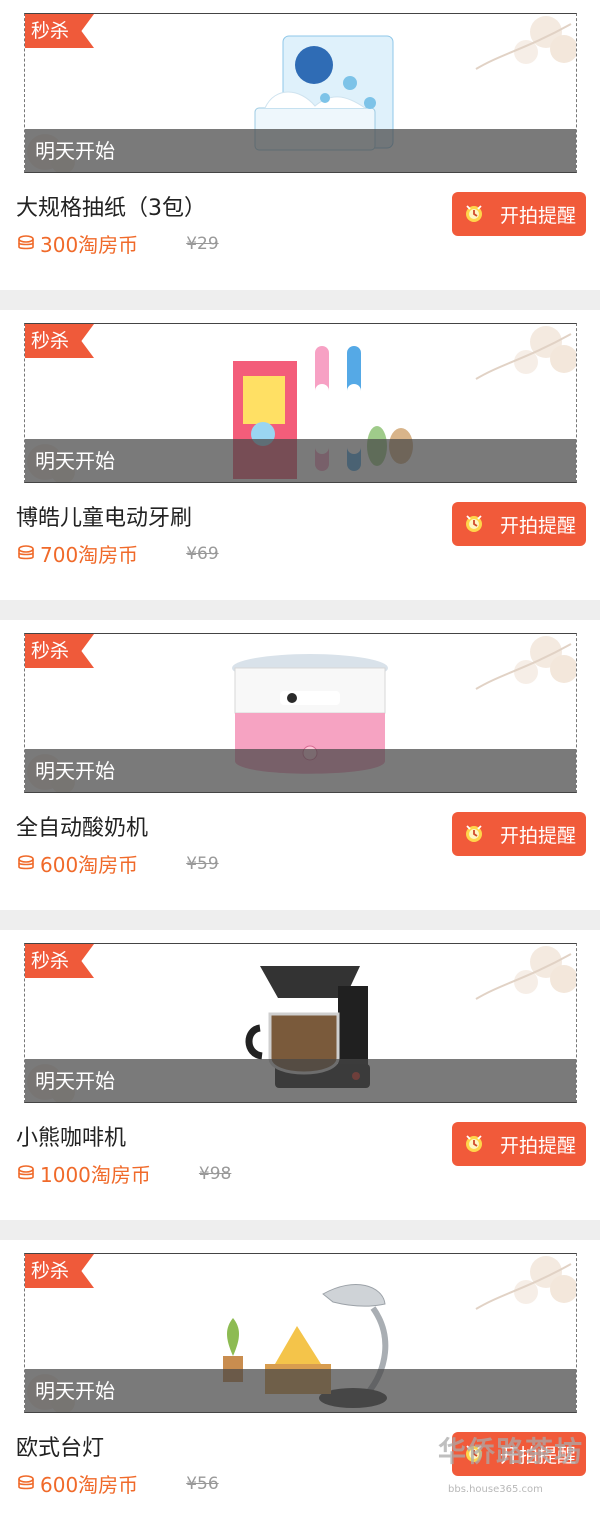 The height and width of the screenshot is (1530, 600). Describe the element at coordinates (202, 1483) in the screenshot. I see `original-price: ¥56` at that location.